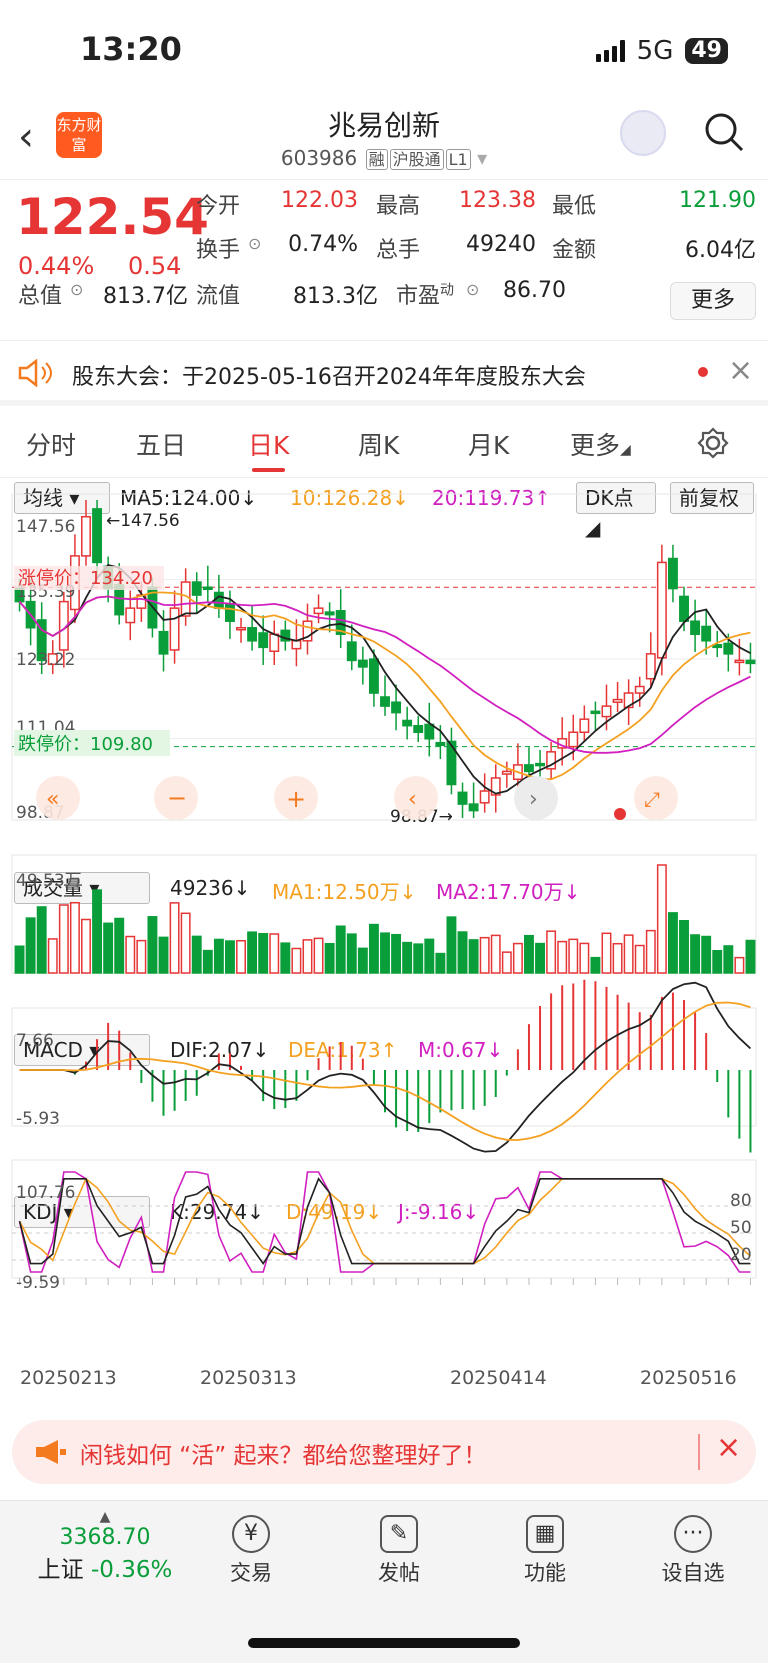 The image size is (768, 1663). I want to click on notice-text: 股东大会：于2025-05-16召开2024年年度股东大会, so click(329, 377).